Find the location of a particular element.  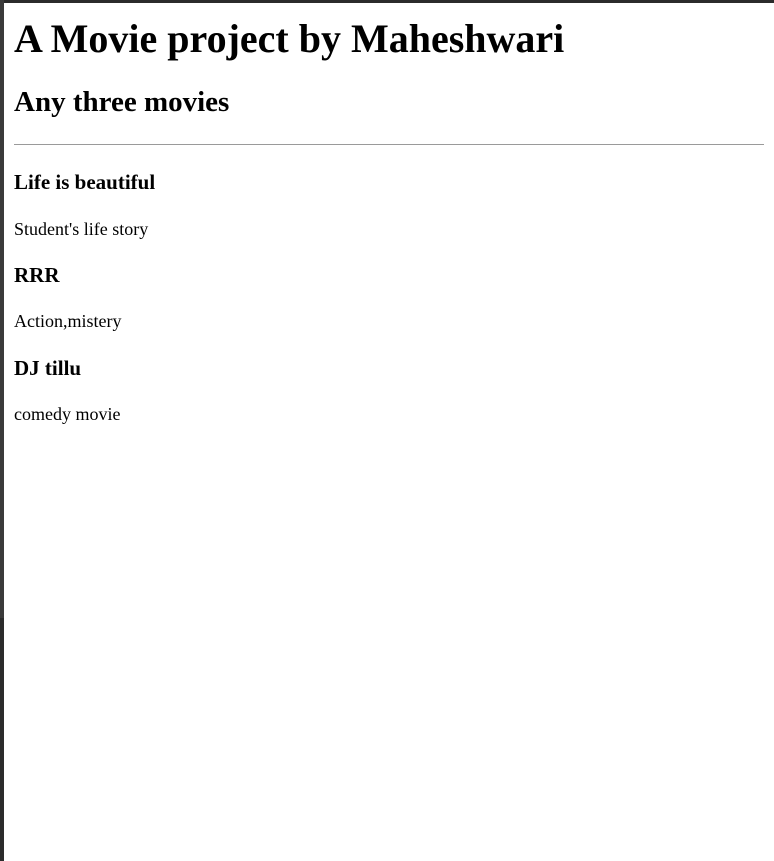

movie-description: Action,mistery is located at coordinates (68, 321).